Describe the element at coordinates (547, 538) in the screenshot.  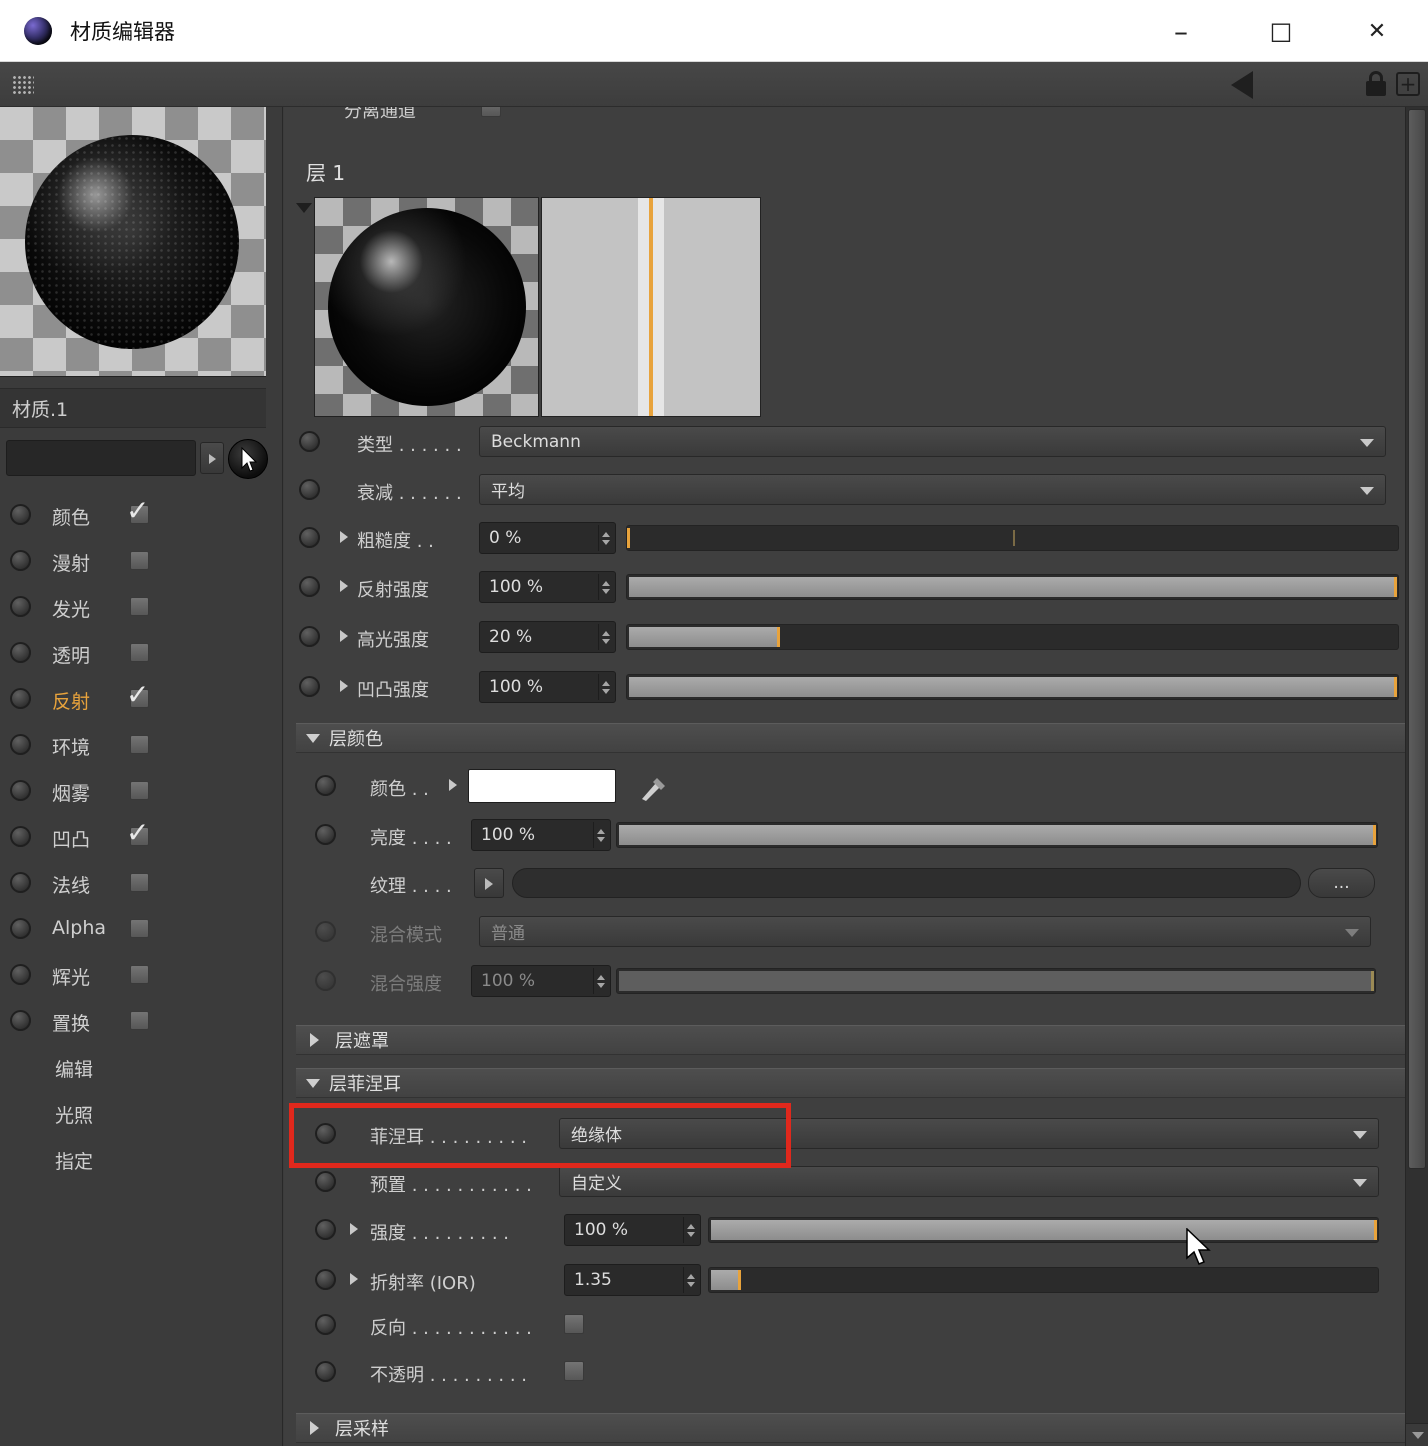
I see `roughness-input: 0 %` at that location.